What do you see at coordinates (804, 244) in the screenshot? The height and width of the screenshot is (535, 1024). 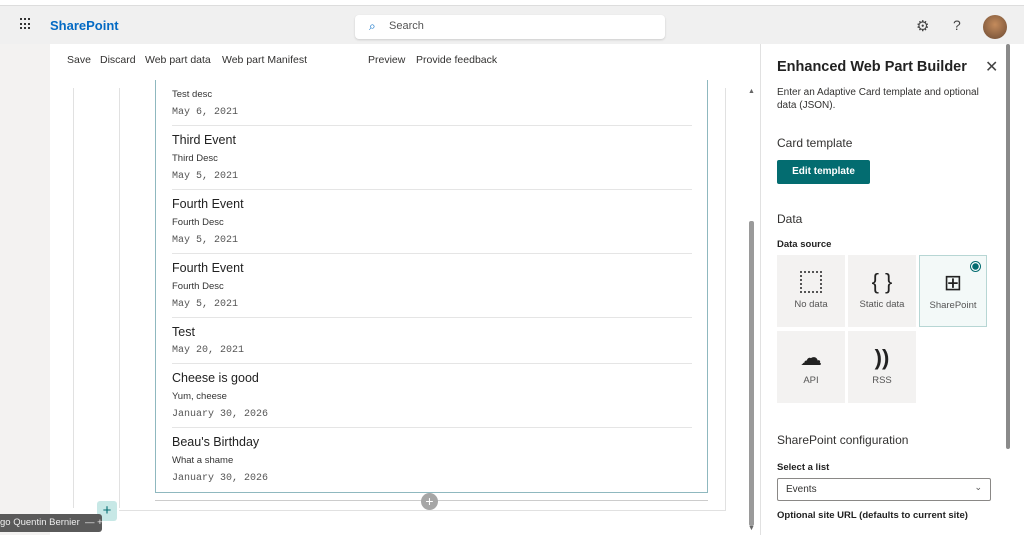 I see `data-source-label: Data source` at bounding box center [804, 244].